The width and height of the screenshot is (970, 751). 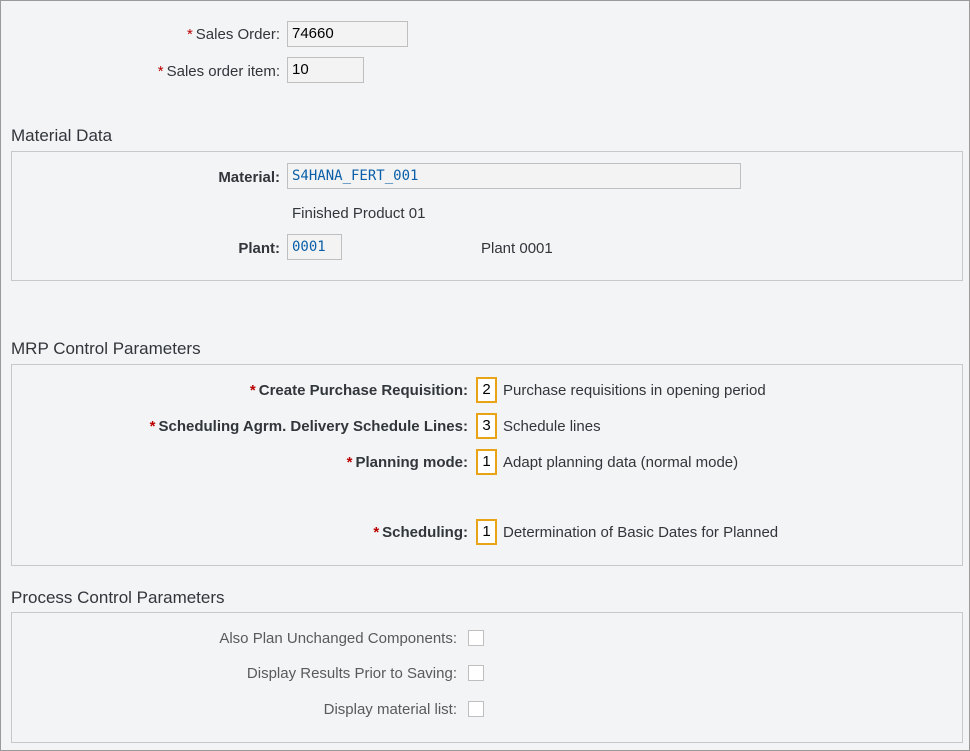 I want to click on create-pr-code-input: 2, so click(x=486, y=390).